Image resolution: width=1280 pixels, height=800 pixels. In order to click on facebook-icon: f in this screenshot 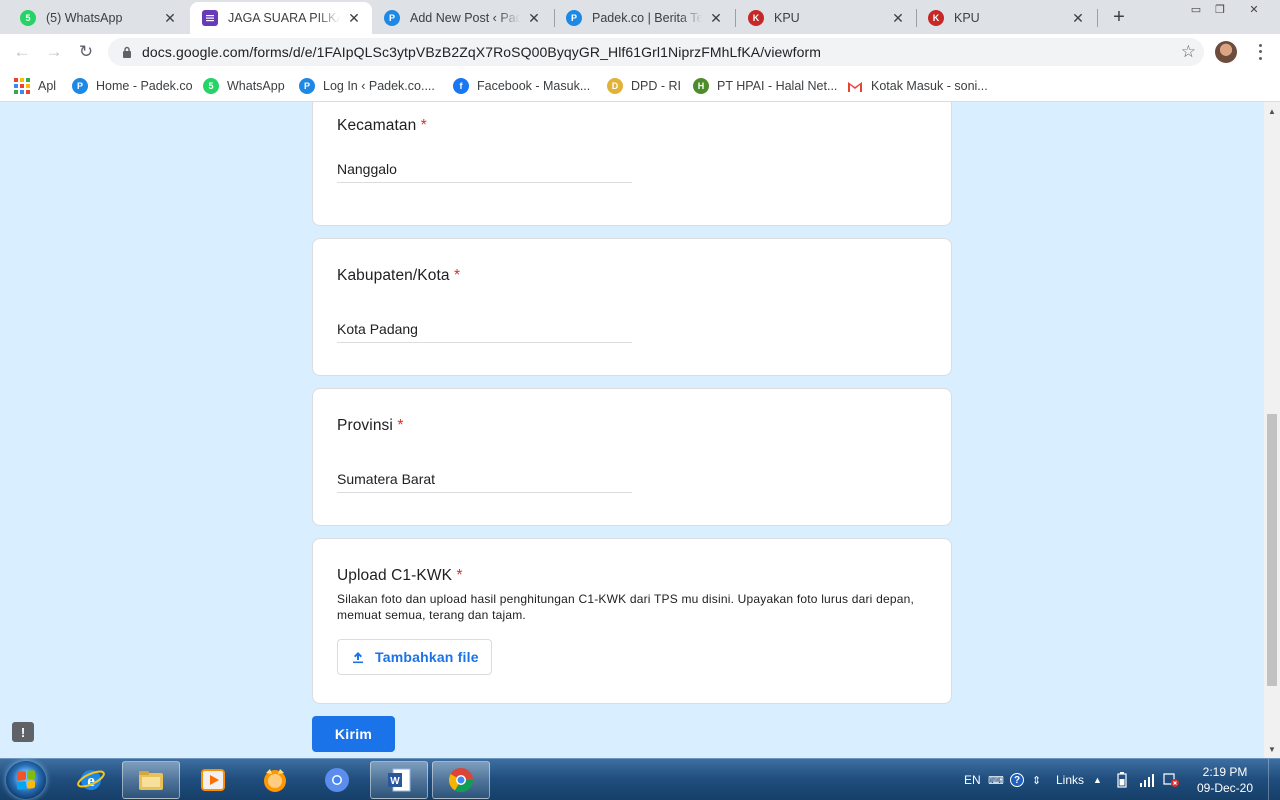, I will do `click(461, 86)`.